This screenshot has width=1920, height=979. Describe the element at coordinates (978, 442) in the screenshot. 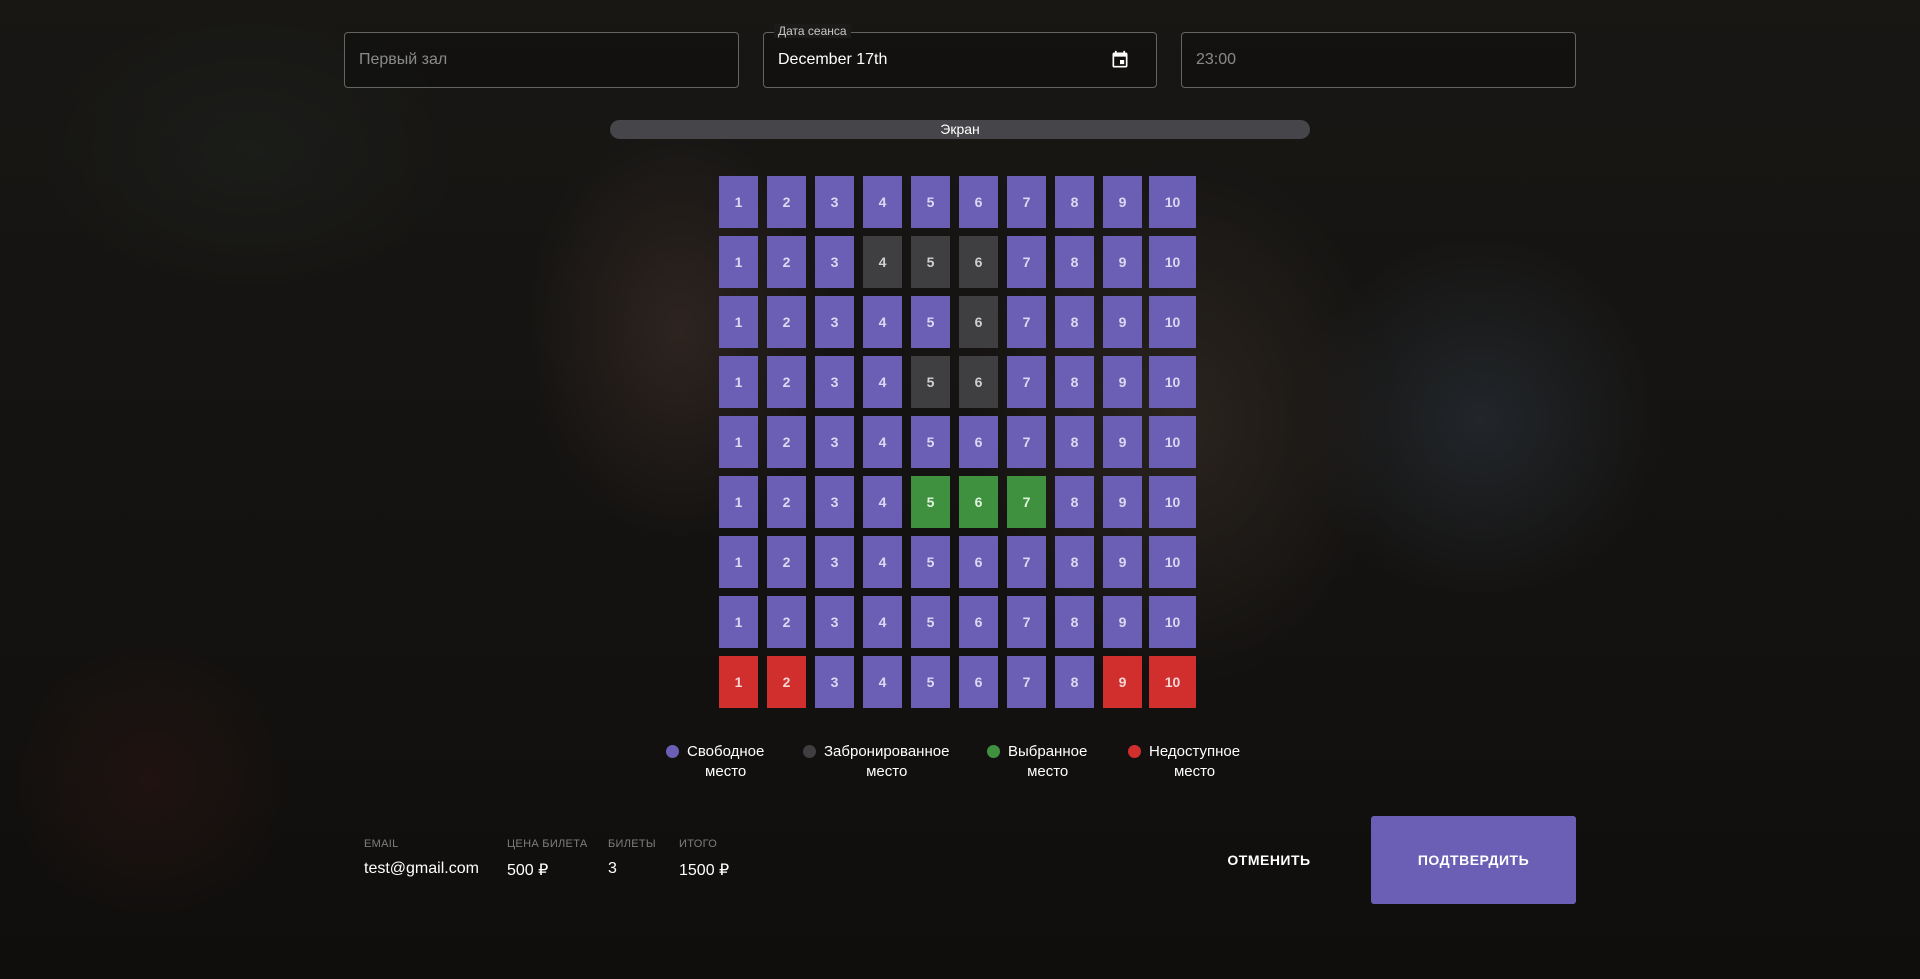

I see `seat-row5-6: 6` at that location.